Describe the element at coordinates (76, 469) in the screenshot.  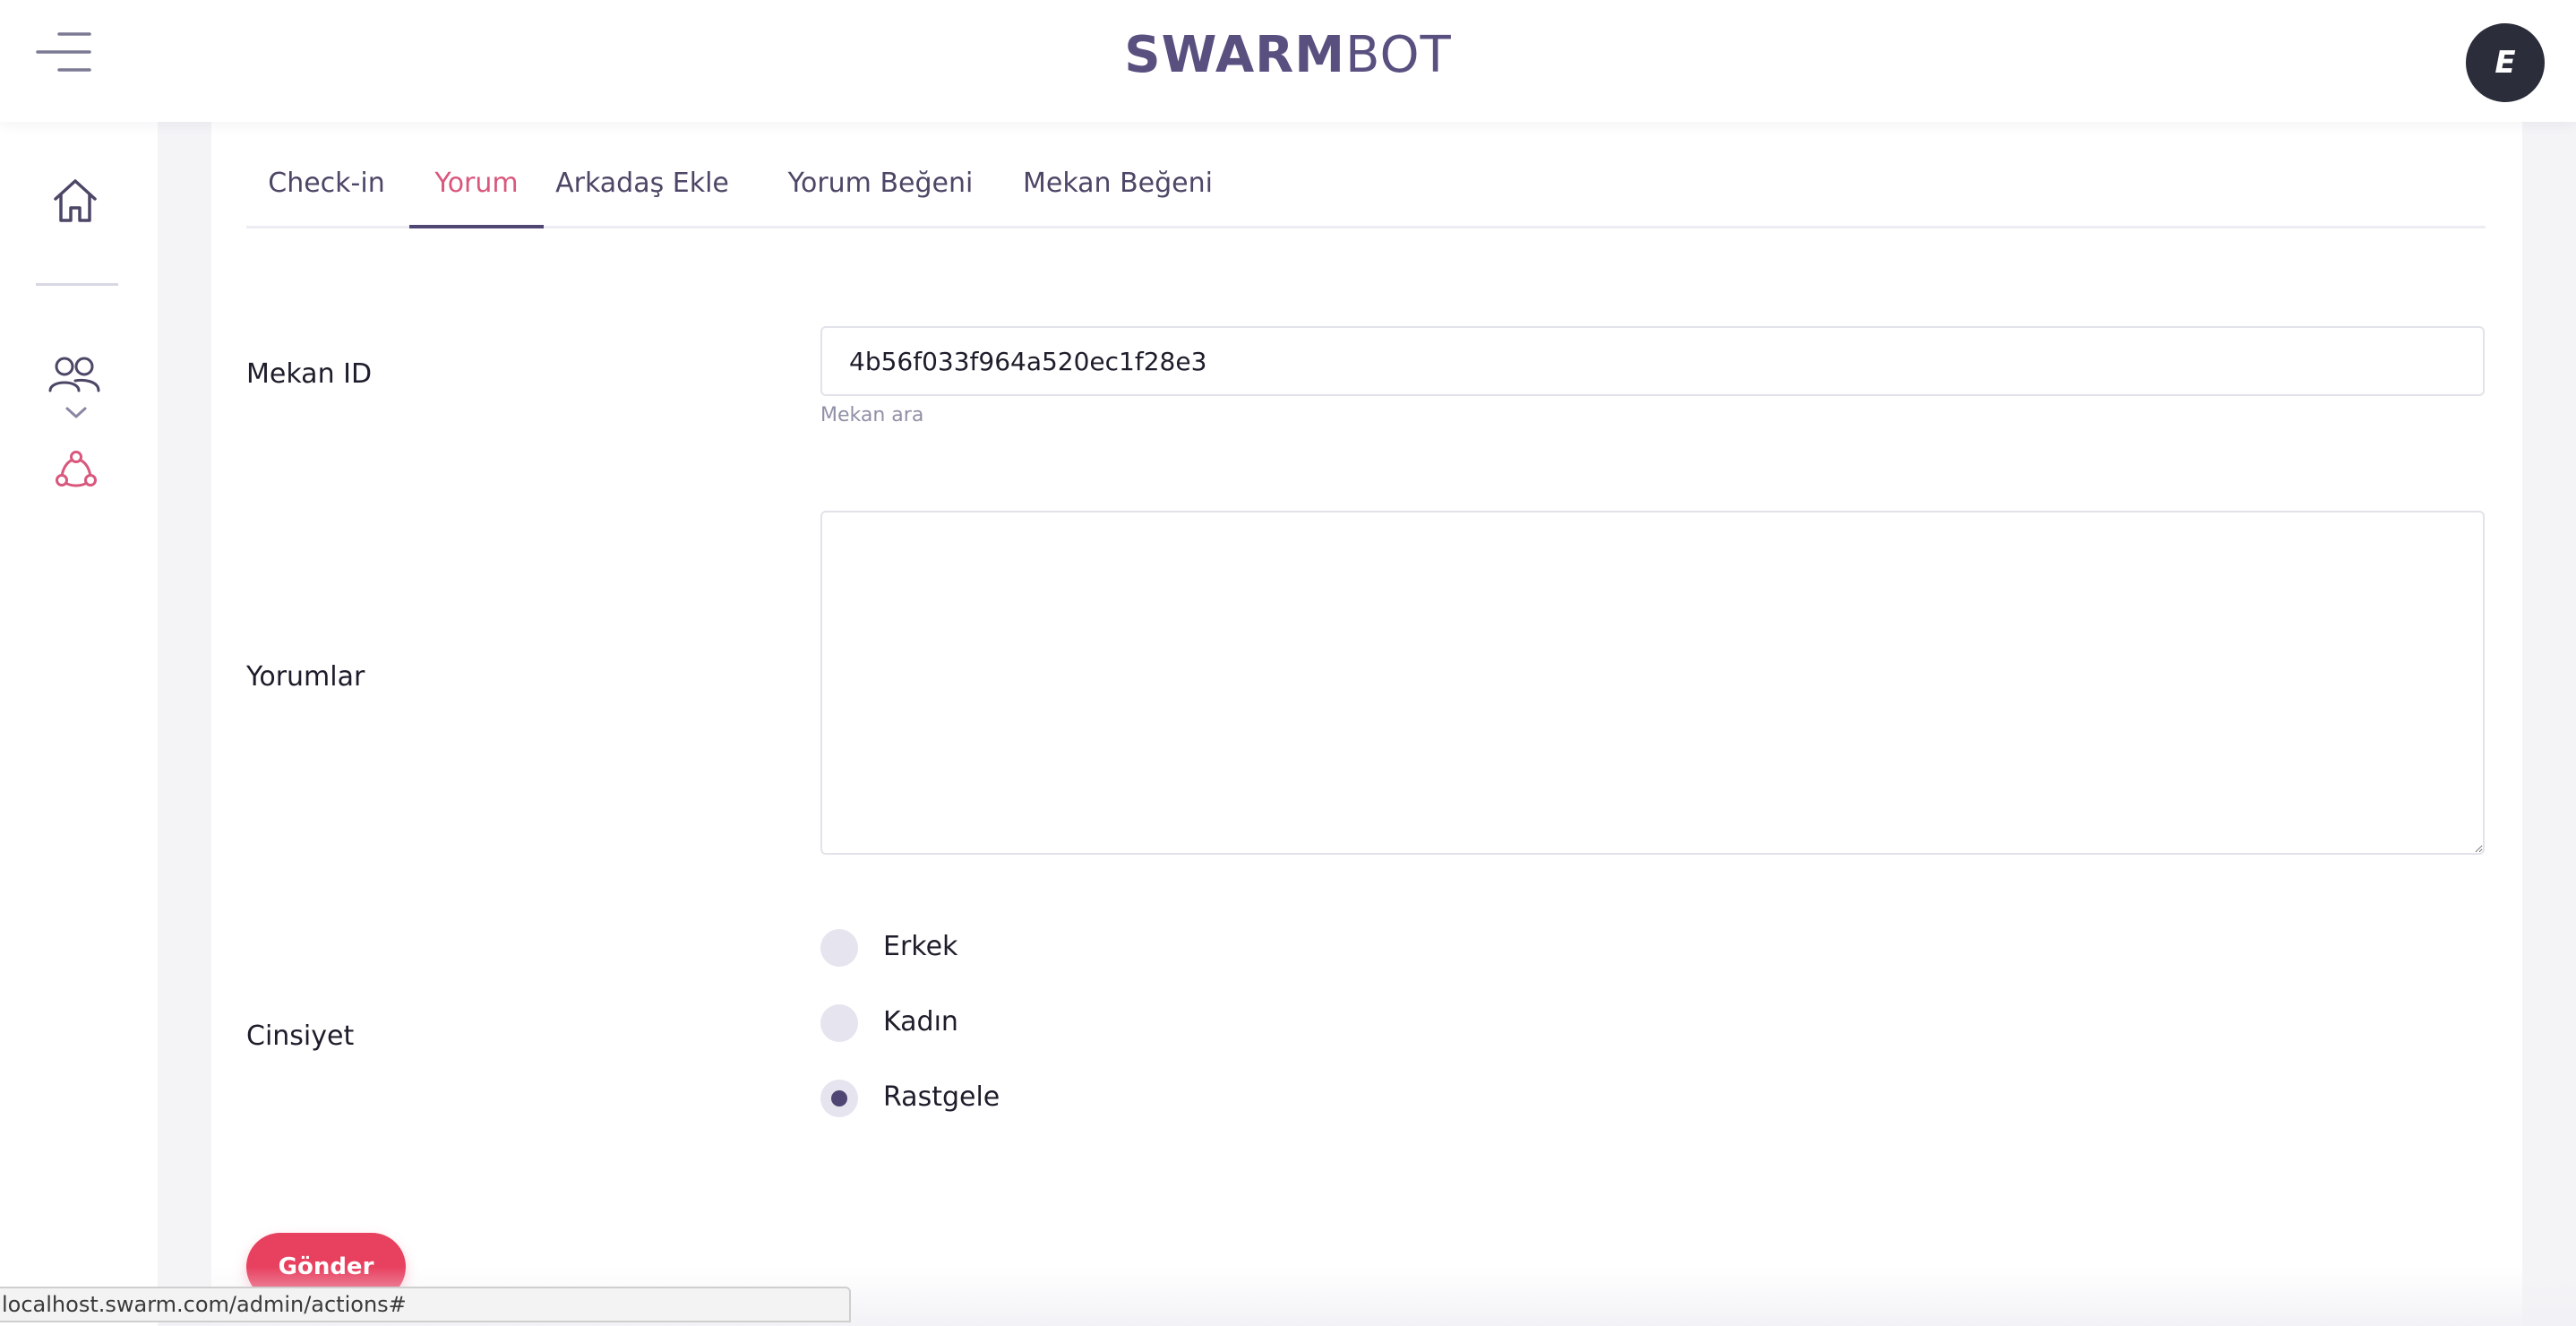
I see `network-icon` at that location.